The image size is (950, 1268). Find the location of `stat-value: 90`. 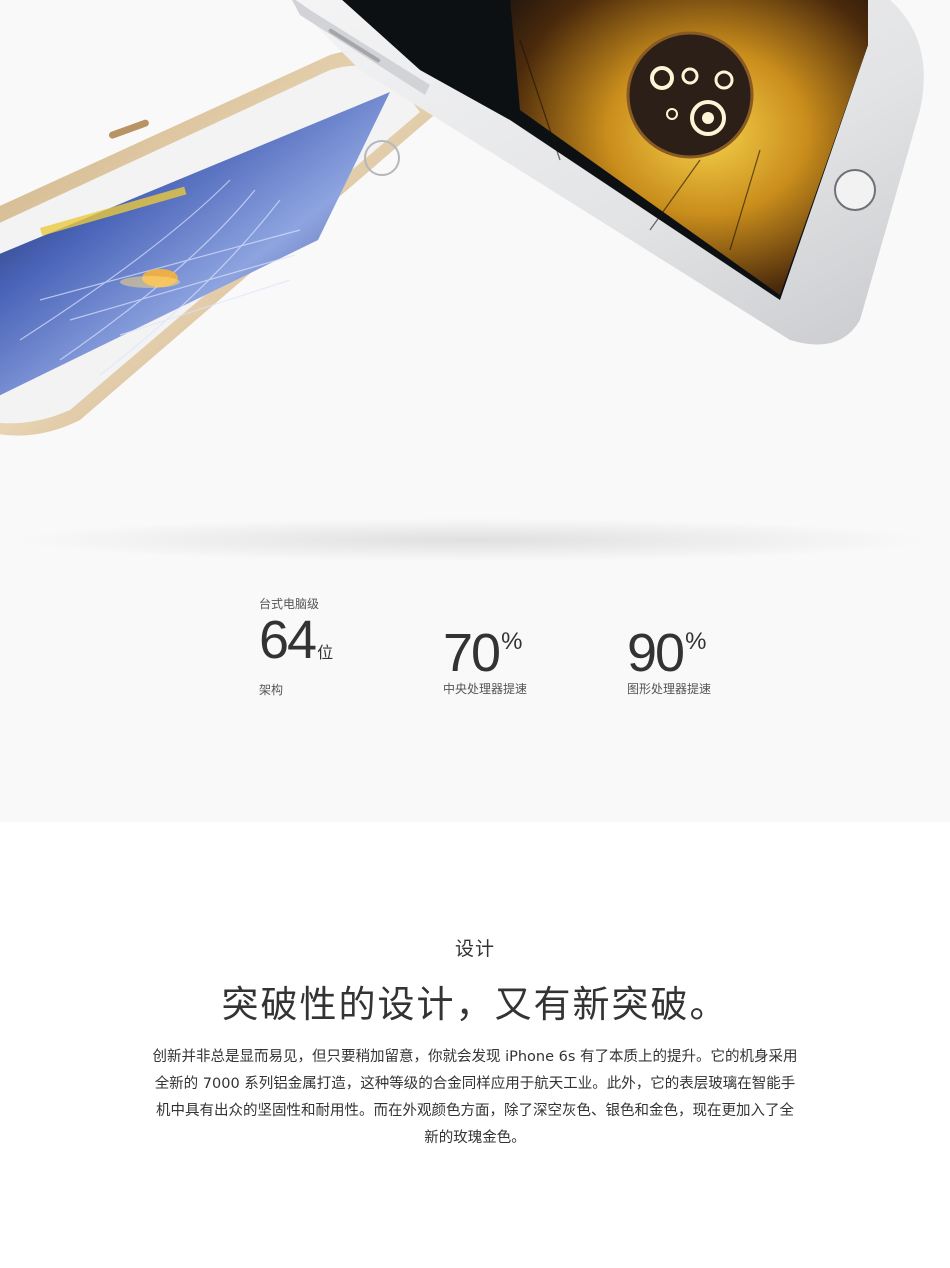

stat-value: 90 is located at coordinates (656, 653).